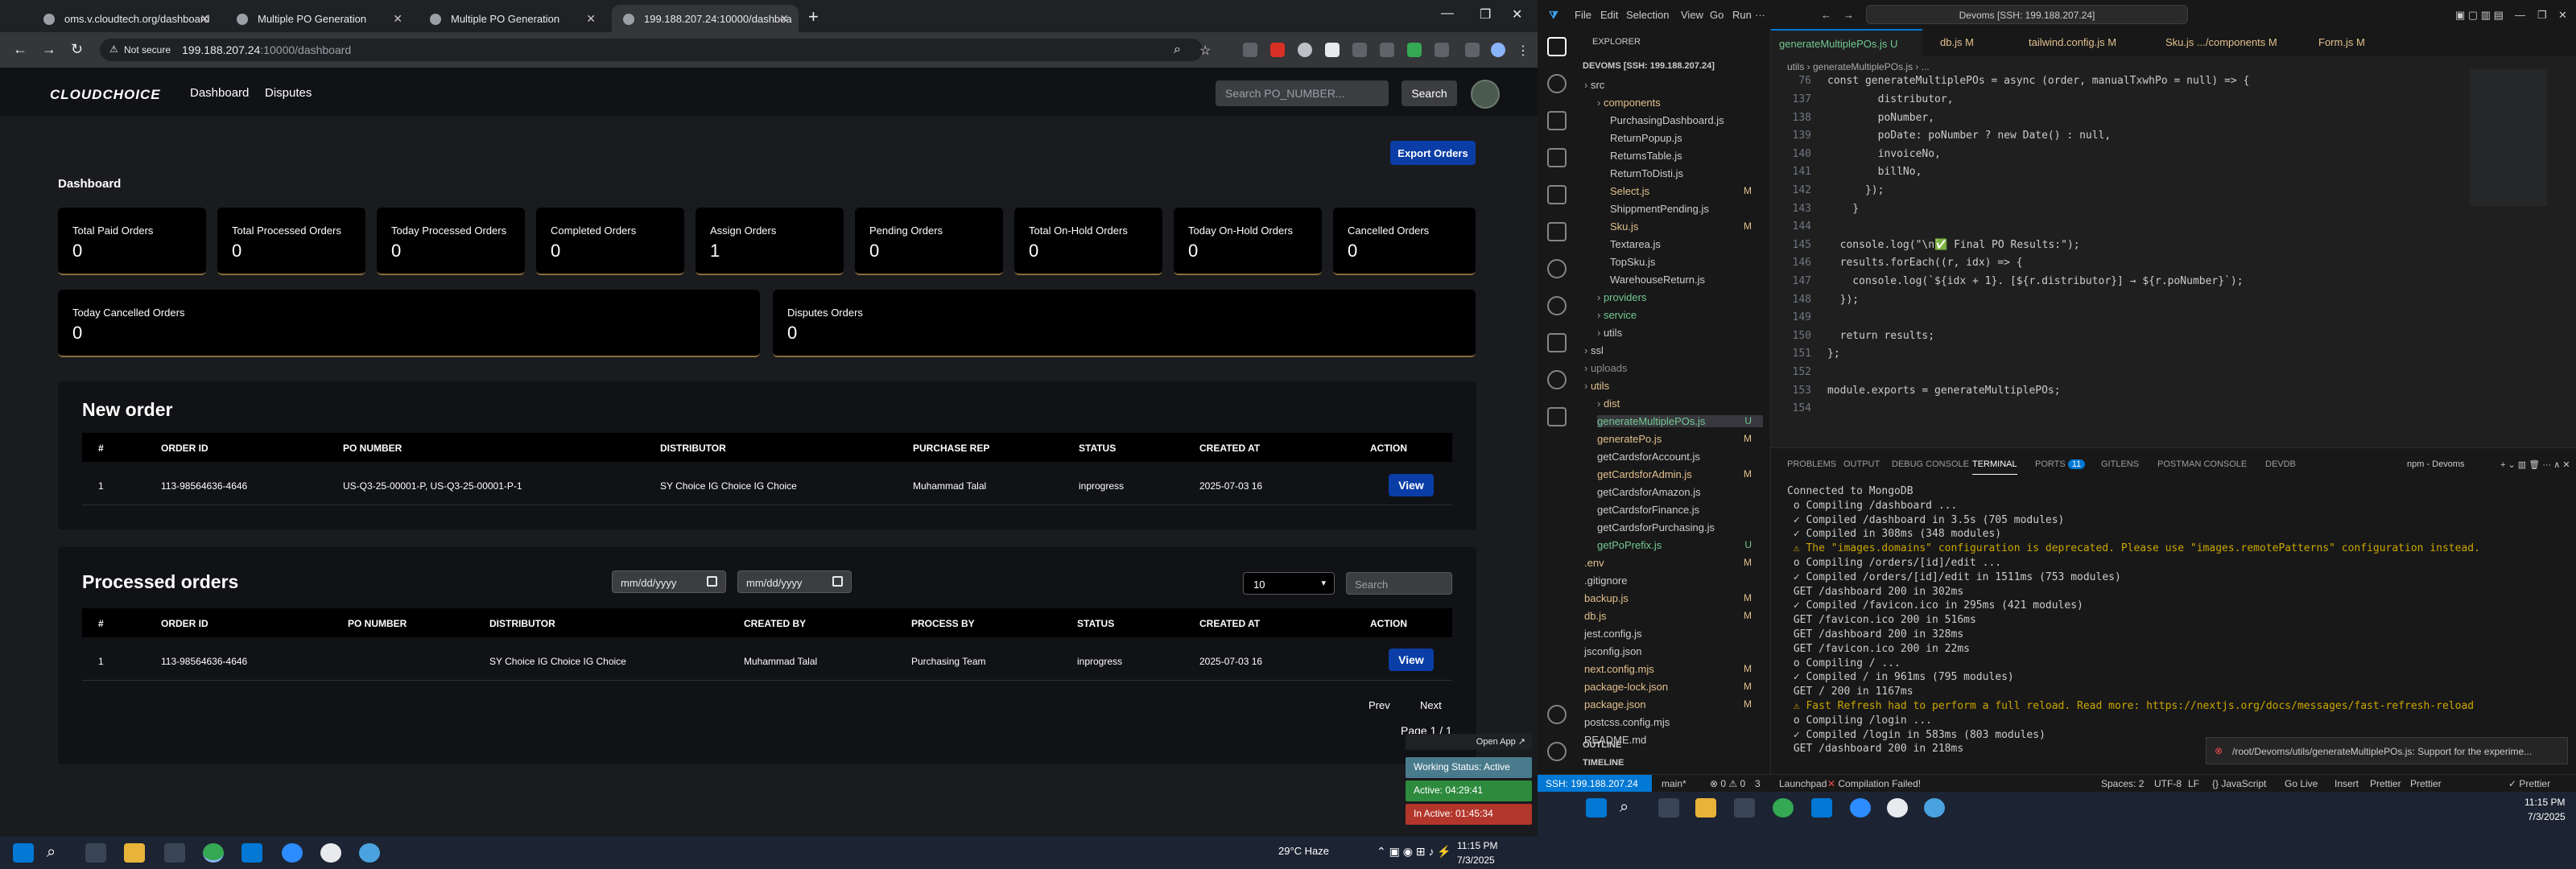 This screenshot has height=869, width=2576. What do you see at coordinates (1742, 15) in the screenshot?
I see `menu-run: Run` at bounding box center [1742, 15].